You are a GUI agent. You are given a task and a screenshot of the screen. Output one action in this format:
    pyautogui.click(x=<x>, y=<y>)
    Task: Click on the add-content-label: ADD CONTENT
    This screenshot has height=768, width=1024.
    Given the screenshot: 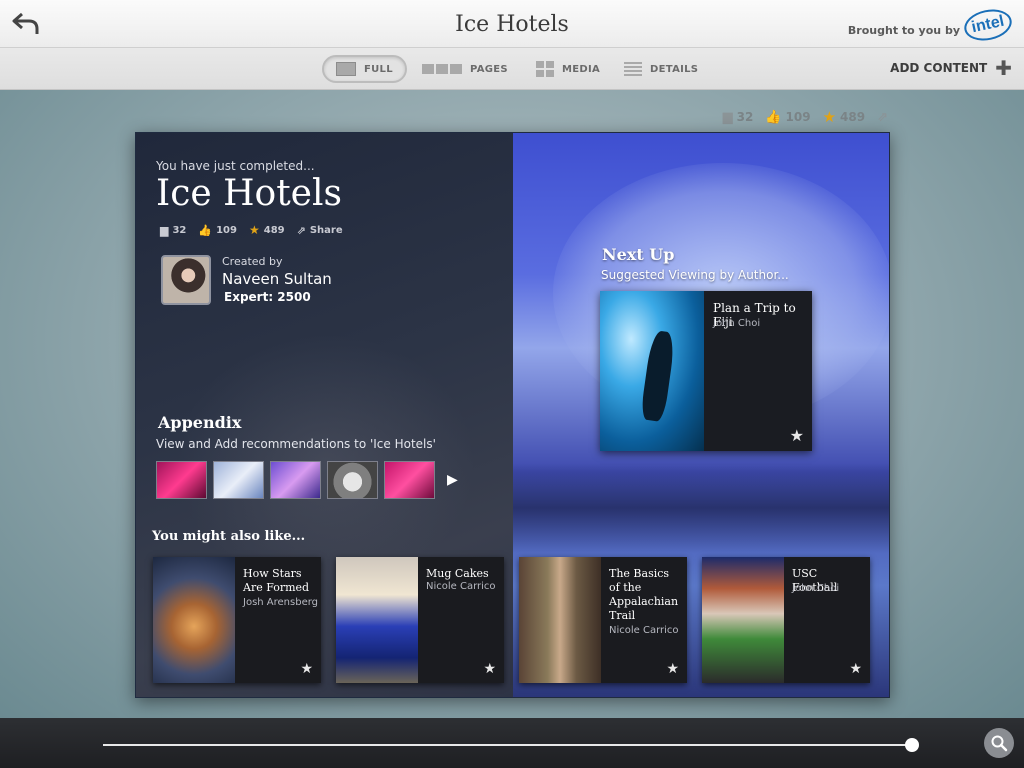 What is the action you would take?
    pyautogui.click(x=939, y=68)
    